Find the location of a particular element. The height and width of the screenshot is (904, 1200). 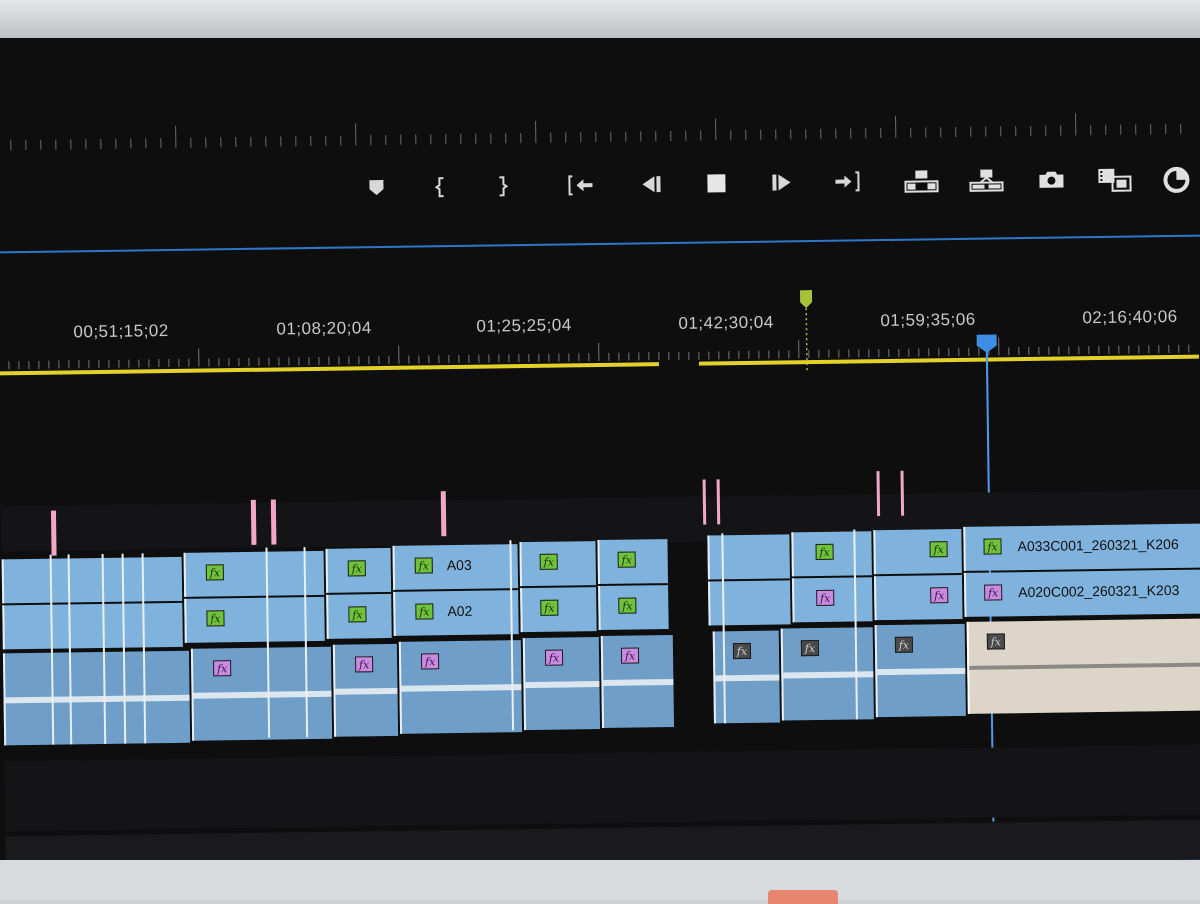

clip-name: A033C001_260321_K206 is located at coordinates (1097, 545).